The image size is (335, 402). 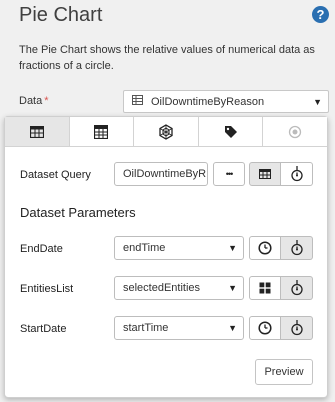 What do you see at coordinates (78, 212) in the screenshot?
I see `dataset-parameters-title: Dataset Parameters` at bounding box center [78, 212].